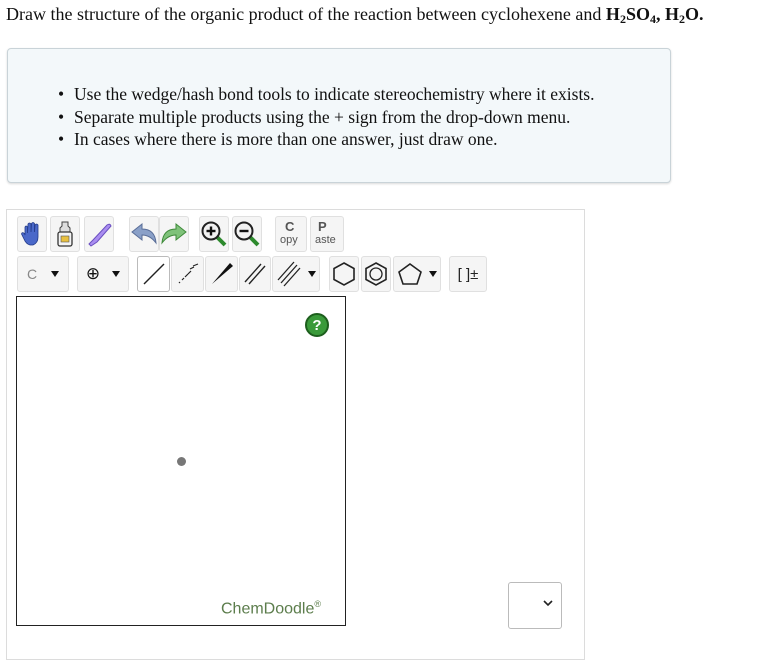 This screenshot has width=775, height=663. What do you see at coordinates (654, 15) in the screenshot?
I see `reagents: H2SO4, H2O.` at bounding box center [654, 15].